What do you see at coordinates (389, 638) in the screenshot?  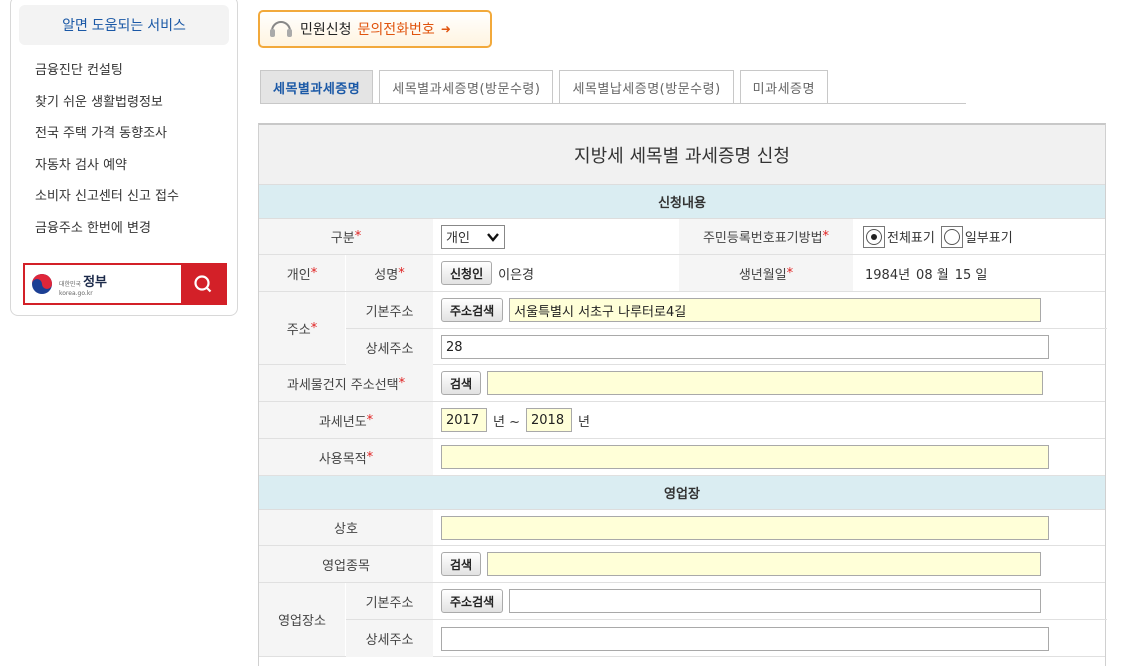 I see `bp-detail-address-label: 상세주소` at bounding box center [389, 638].